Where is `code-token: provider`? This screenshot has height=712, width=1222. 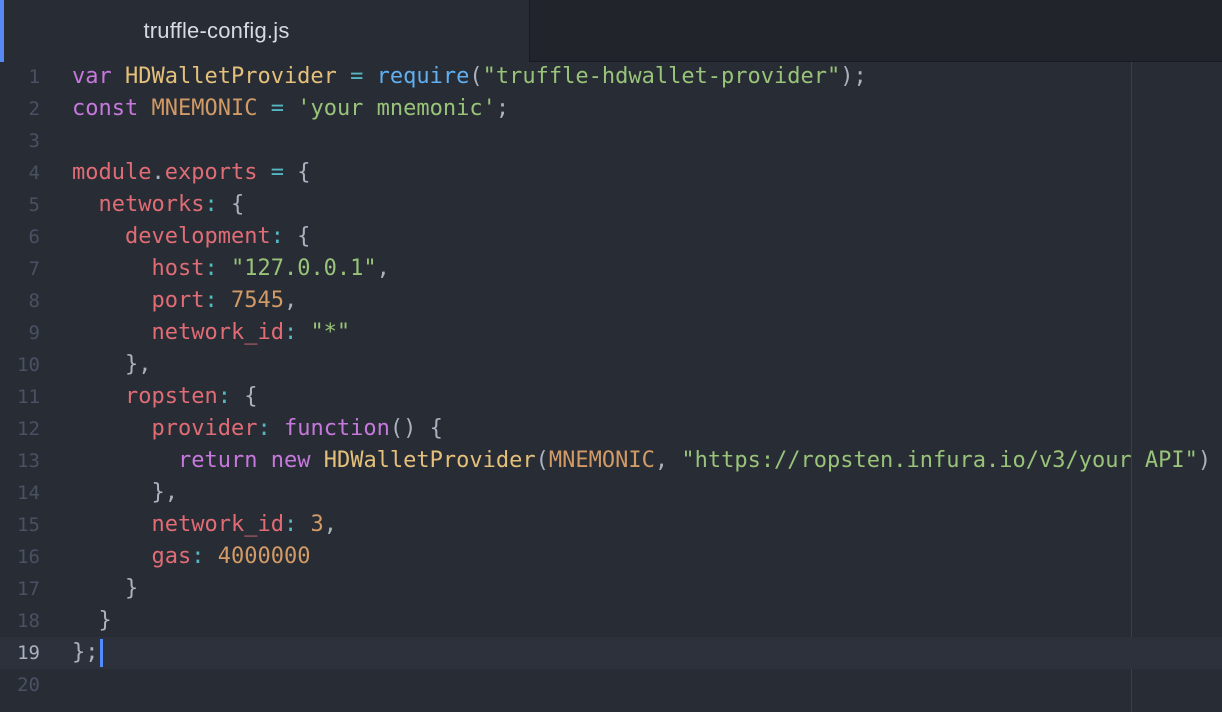
code-token: provider is located at coordinates (204, 428).